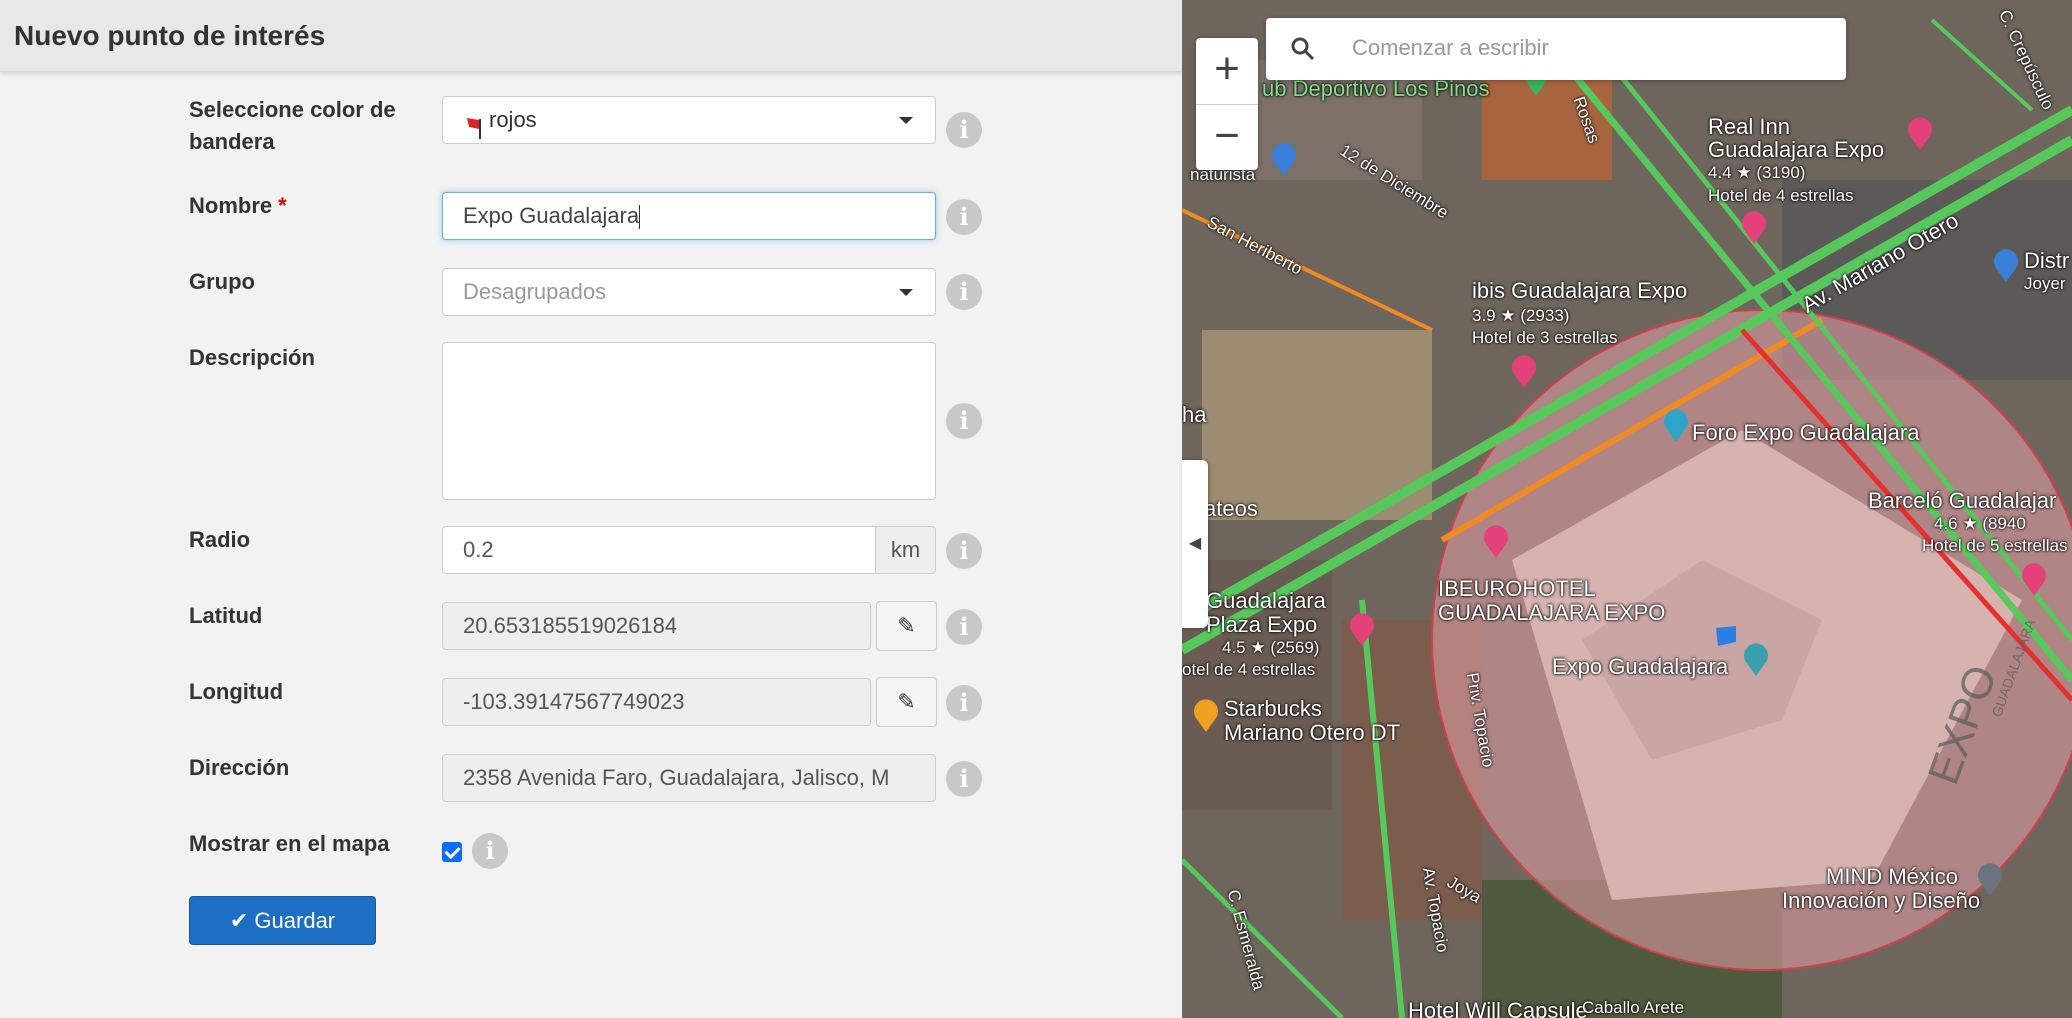 The width and height of the screenshot is (2072, 1018). Describe the element at coordinates (1757, 172) in the screenshot. I see `map-label: 4.4 ★ (3190)` at that location.